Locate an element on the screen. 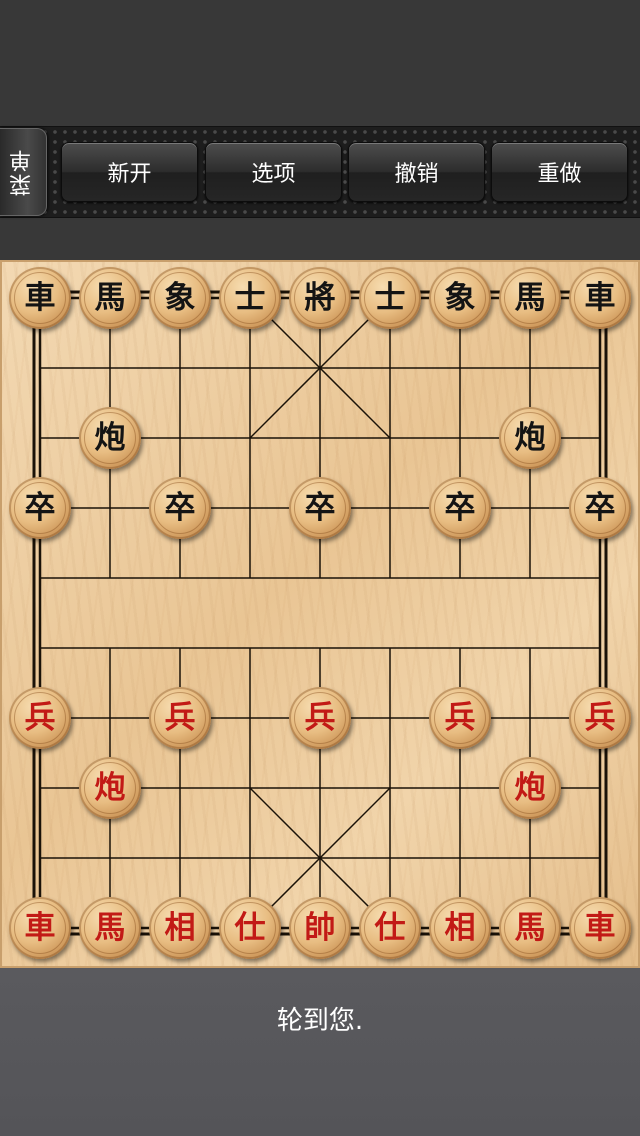  menu-tab-button: 菜单 is located at coordinates (23, 172).